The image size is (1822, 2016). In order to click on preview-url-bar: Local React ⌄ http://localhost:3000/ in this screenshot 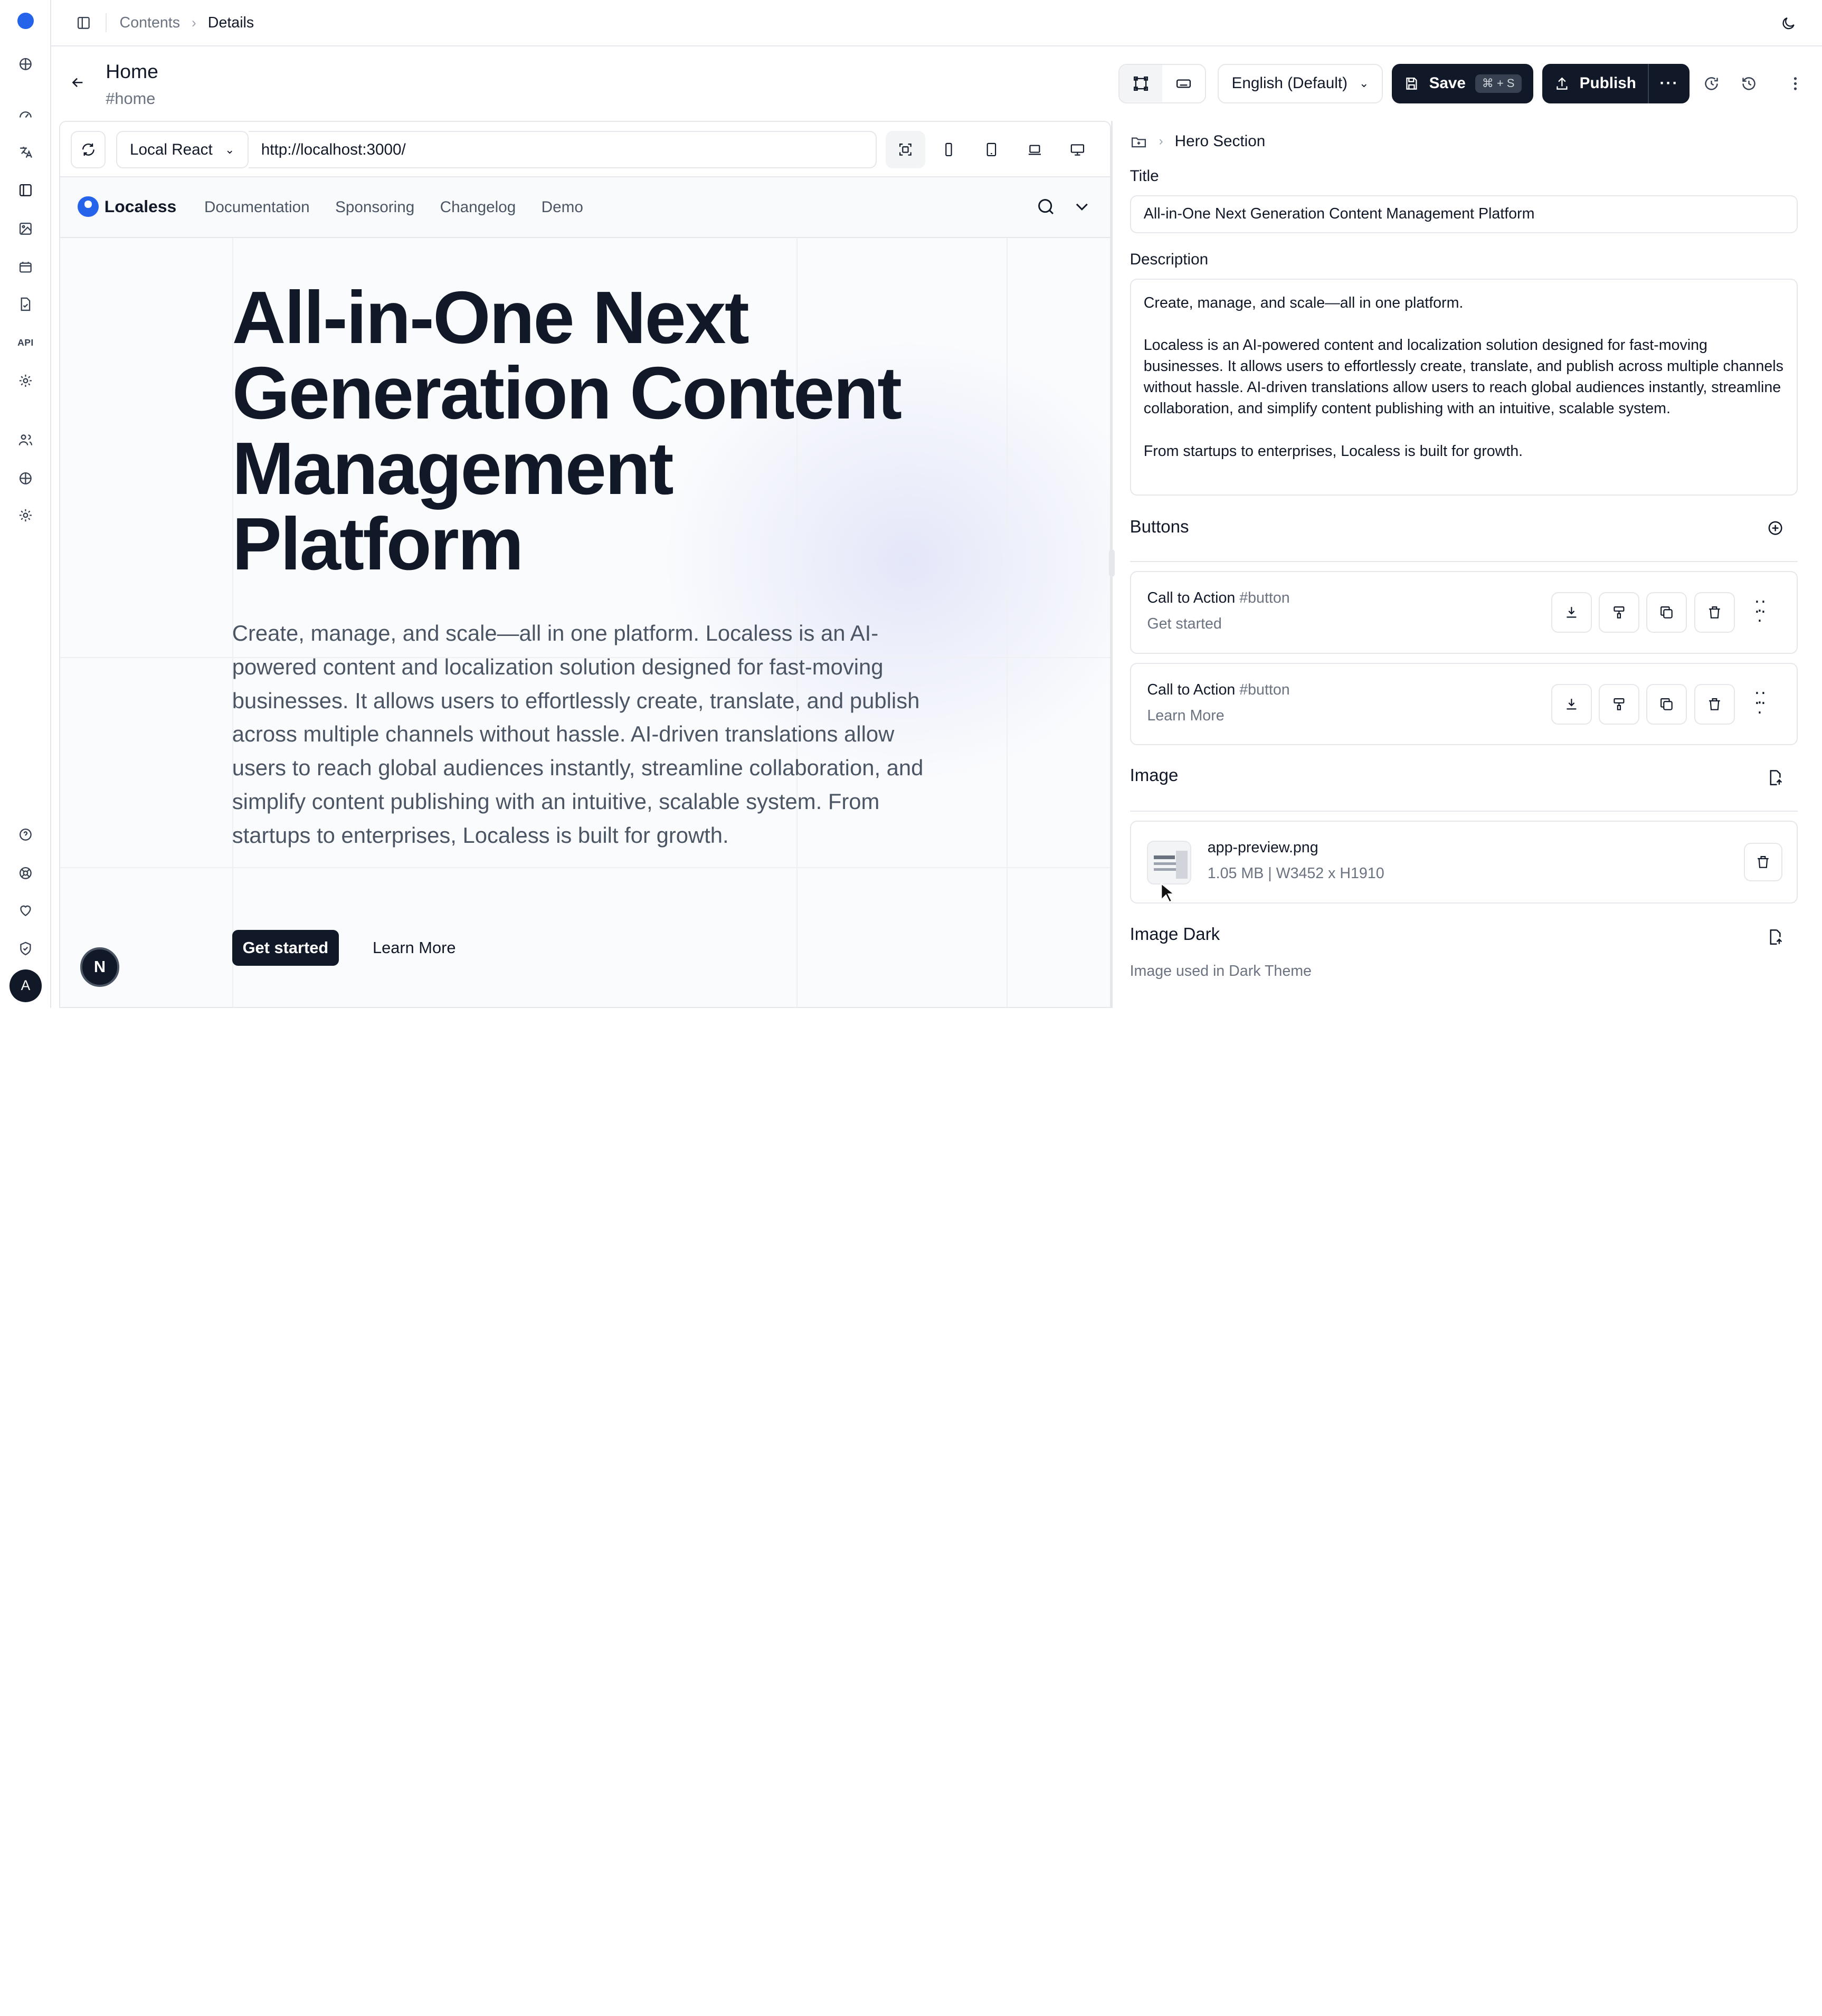, I will do `click(585, 149)`.